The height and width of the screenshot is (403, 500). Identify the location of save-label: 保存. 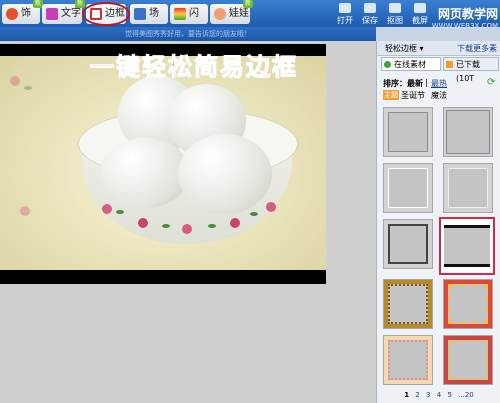
(370, 20).